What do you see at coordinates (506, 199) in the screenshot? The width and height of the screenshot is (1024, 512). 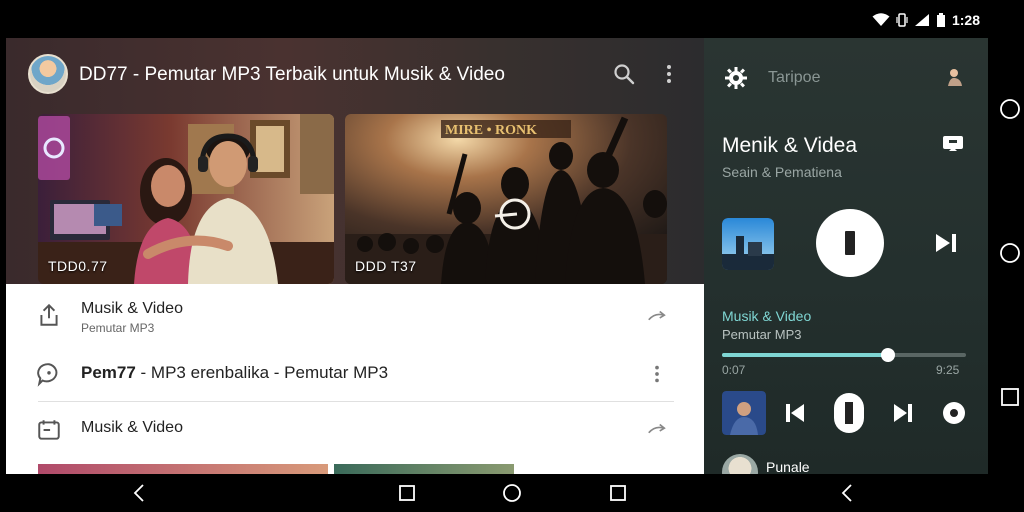 I see `video-thumbnail-2: MIRE • RONK DDD T37` at bounding box center [506, 199].